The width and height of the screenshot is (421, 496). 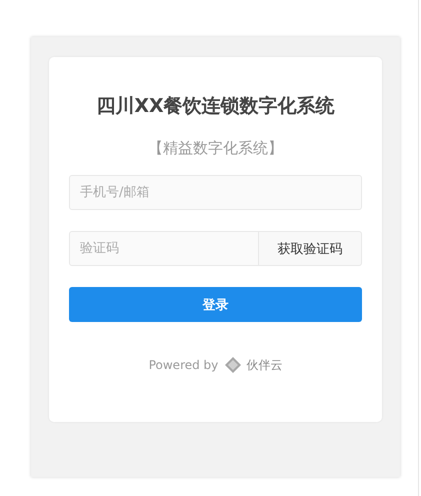 What do you see at coordinates (215, 106) in the screenshot?
I see `system-title: 四川XX餐饮连锁数字化系统` at bounding box center [215, 106].